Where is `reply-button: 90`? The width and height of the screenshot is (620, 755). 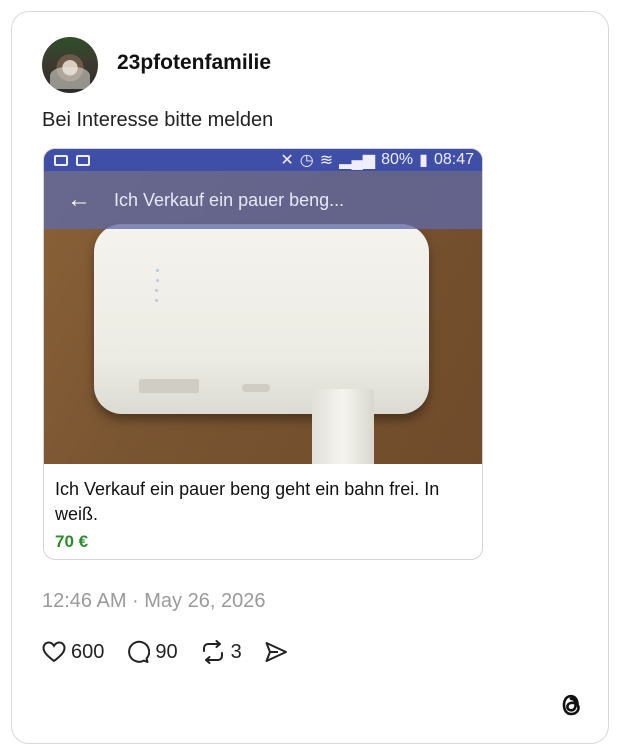 reply-button: 90 is located at coordinates (152, 652).